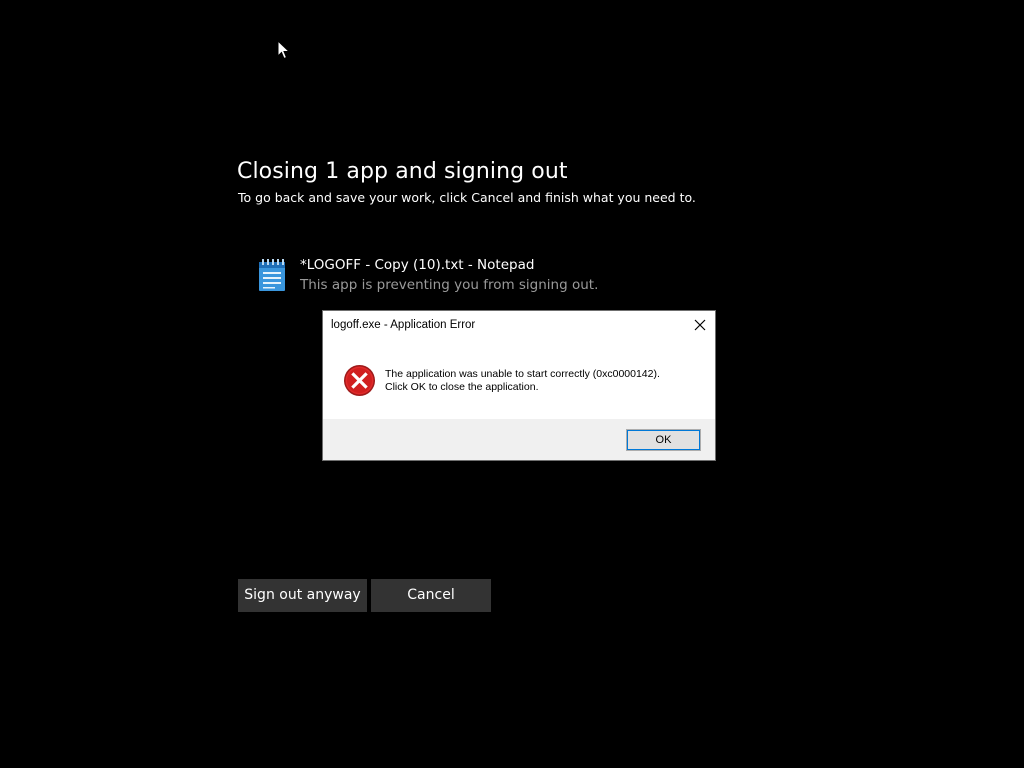  What do you see at coordinates (663, 440) in the screenshot?
I see `ok-button: OK` at bounding box center [663, 440].